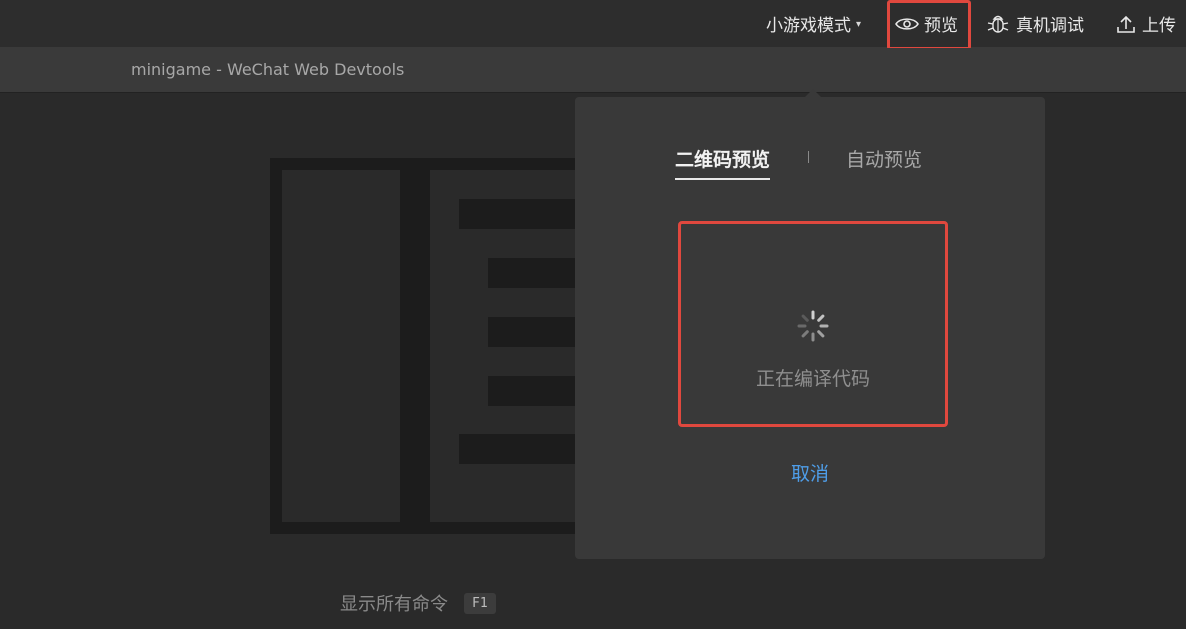 The width and height of the screenshot is (1186, 629). I want to click on qr-code-area: 正在编译代码, so click(813, 324).